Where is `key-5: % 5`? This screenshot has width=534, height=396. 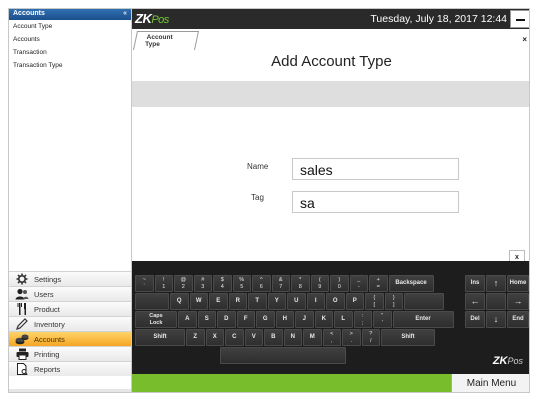 key-5: % 5 is located at coordinates (241, 283).